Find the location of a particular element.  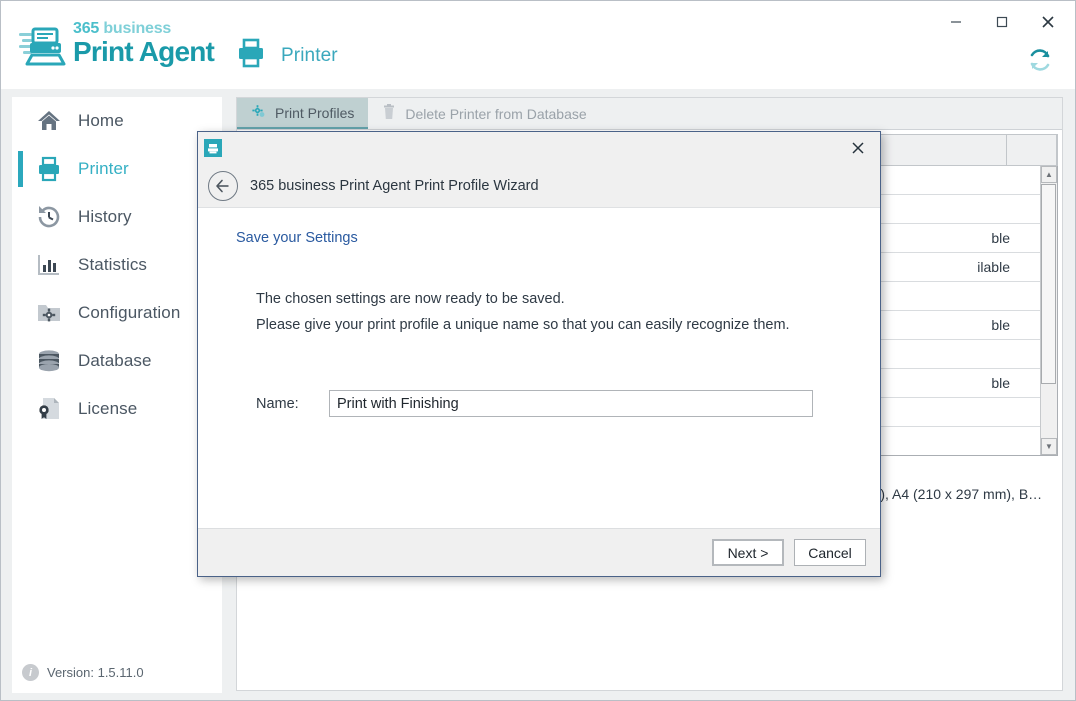

info-icon: i is located at coordinates (30, 672).